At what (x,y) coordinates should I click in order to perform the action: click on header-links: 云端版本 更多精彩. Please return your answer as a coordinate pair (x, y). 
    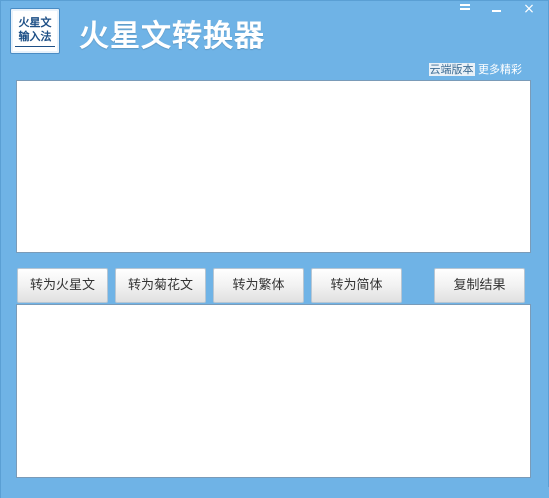
    Looking at the image, I should click on (475, 69).